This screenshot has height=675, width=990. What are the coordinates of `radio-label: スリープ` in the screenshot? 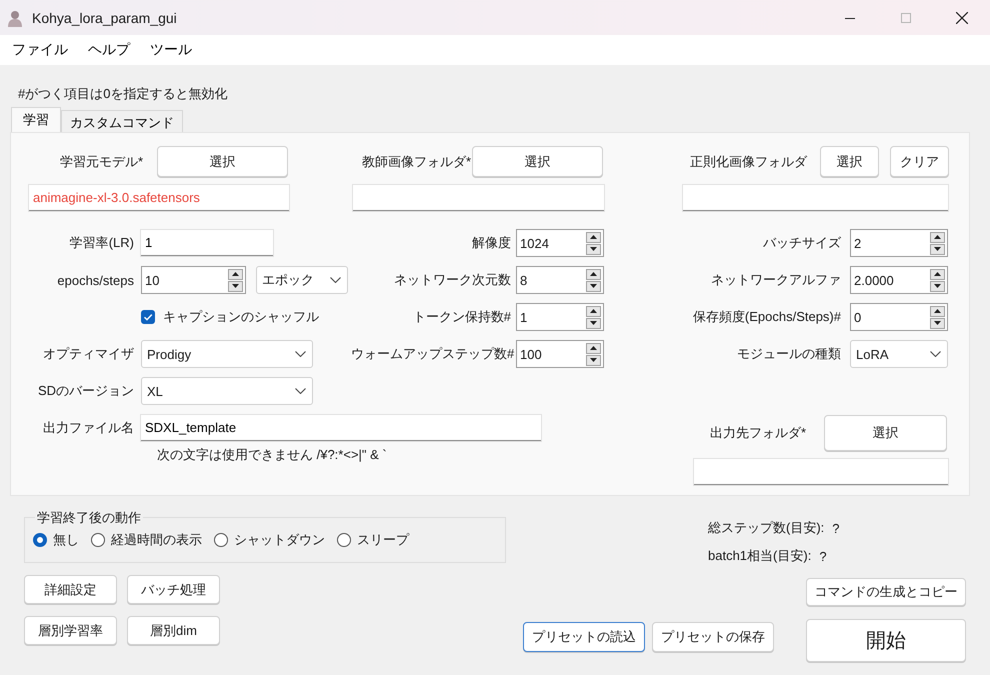 It's located at (383, 540).